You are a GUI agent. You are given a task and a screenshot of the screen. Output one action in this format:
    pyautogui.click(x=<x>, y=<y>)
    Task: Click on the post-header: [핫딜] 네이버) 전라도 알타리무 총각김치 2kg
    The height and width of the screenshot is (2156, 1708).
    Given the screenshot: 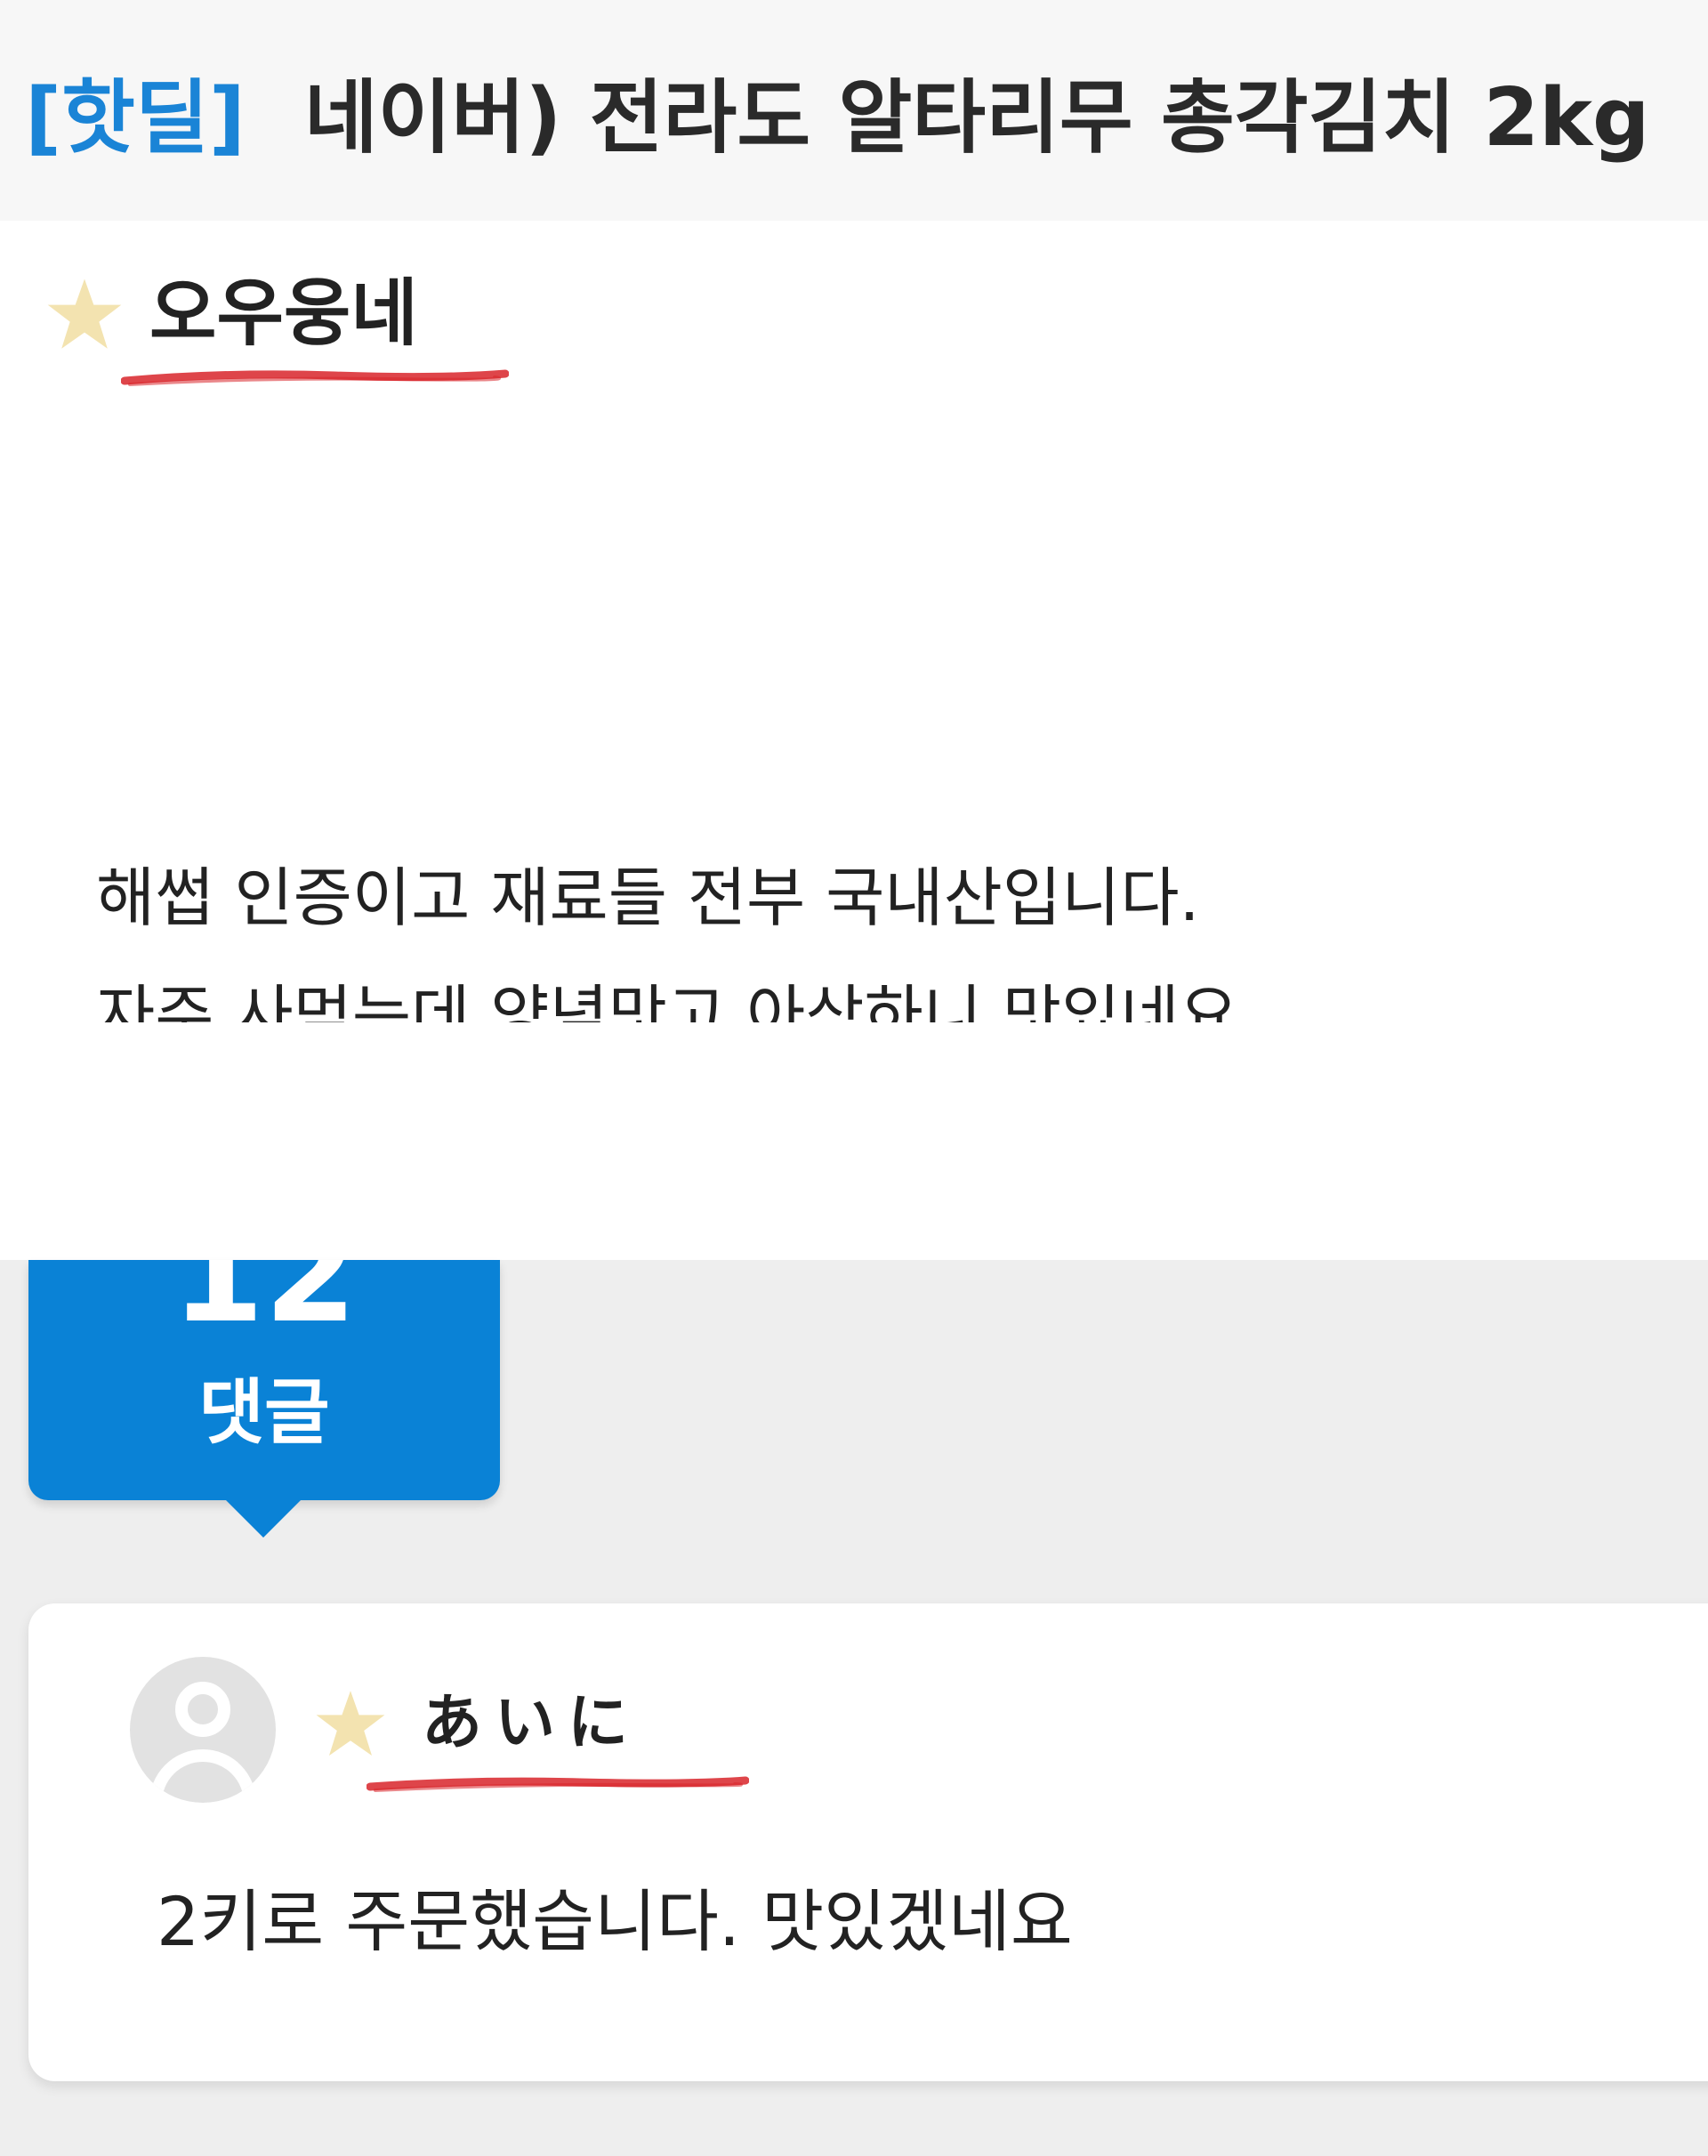 What is the action you would take?
    pyautogui.click(x=854, y=111)
    